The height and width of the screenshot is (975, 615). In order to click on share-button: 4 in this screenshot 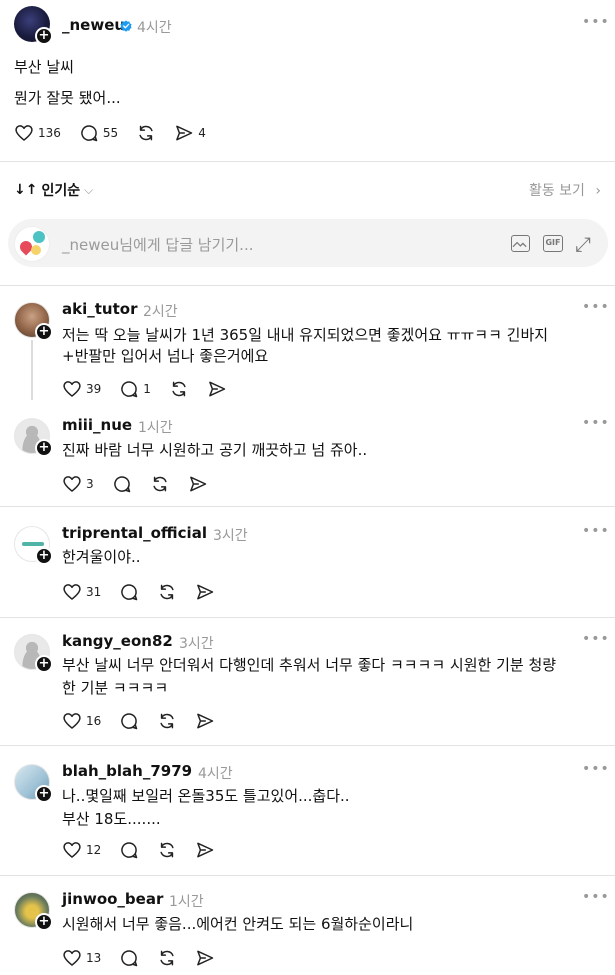, I will do `click(190, 133)`.